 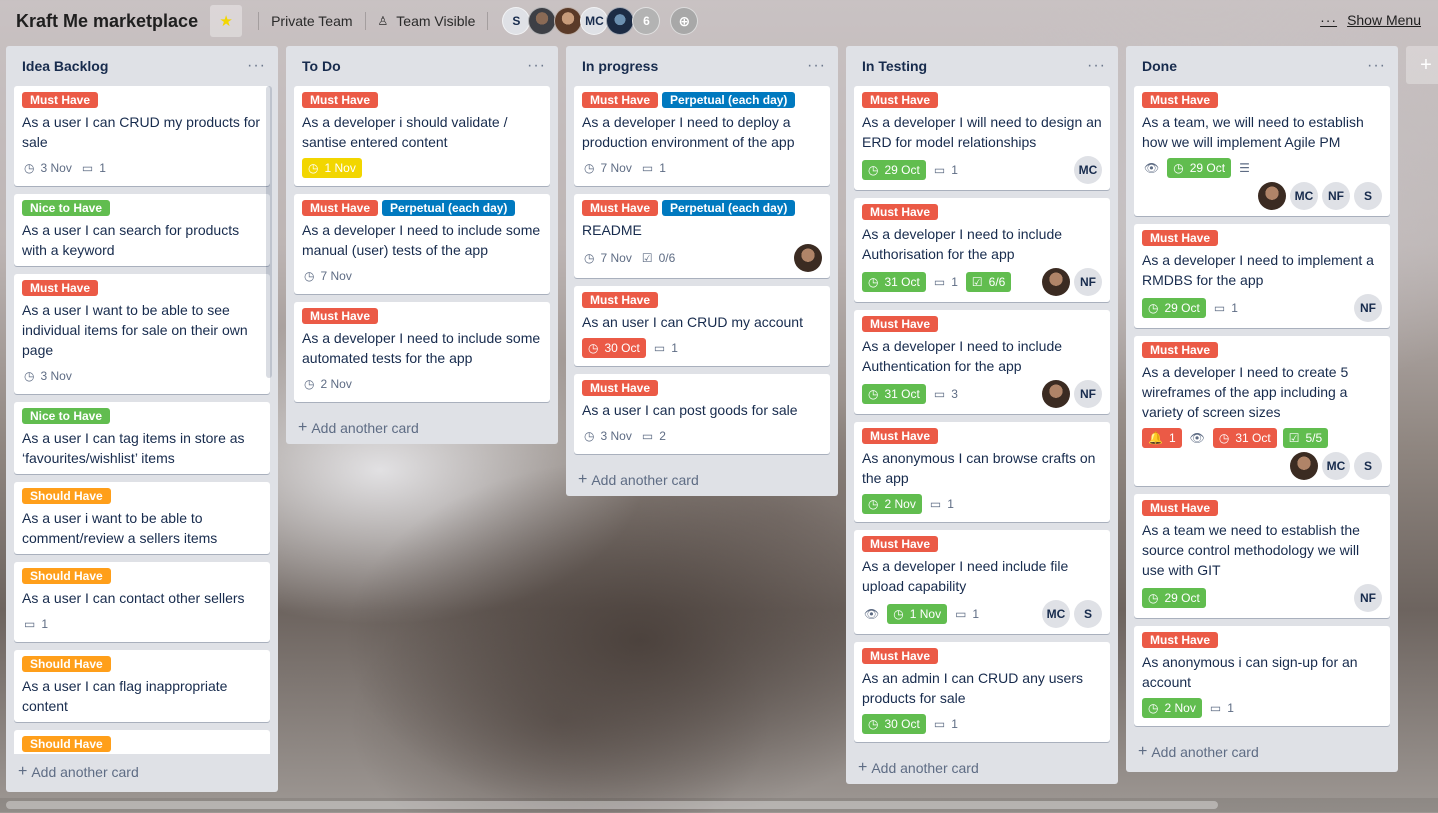 What do you see at coordinates (894, 66) in the screenshot?
I see `list-title: In Testing` at bounding box center [894, 66].